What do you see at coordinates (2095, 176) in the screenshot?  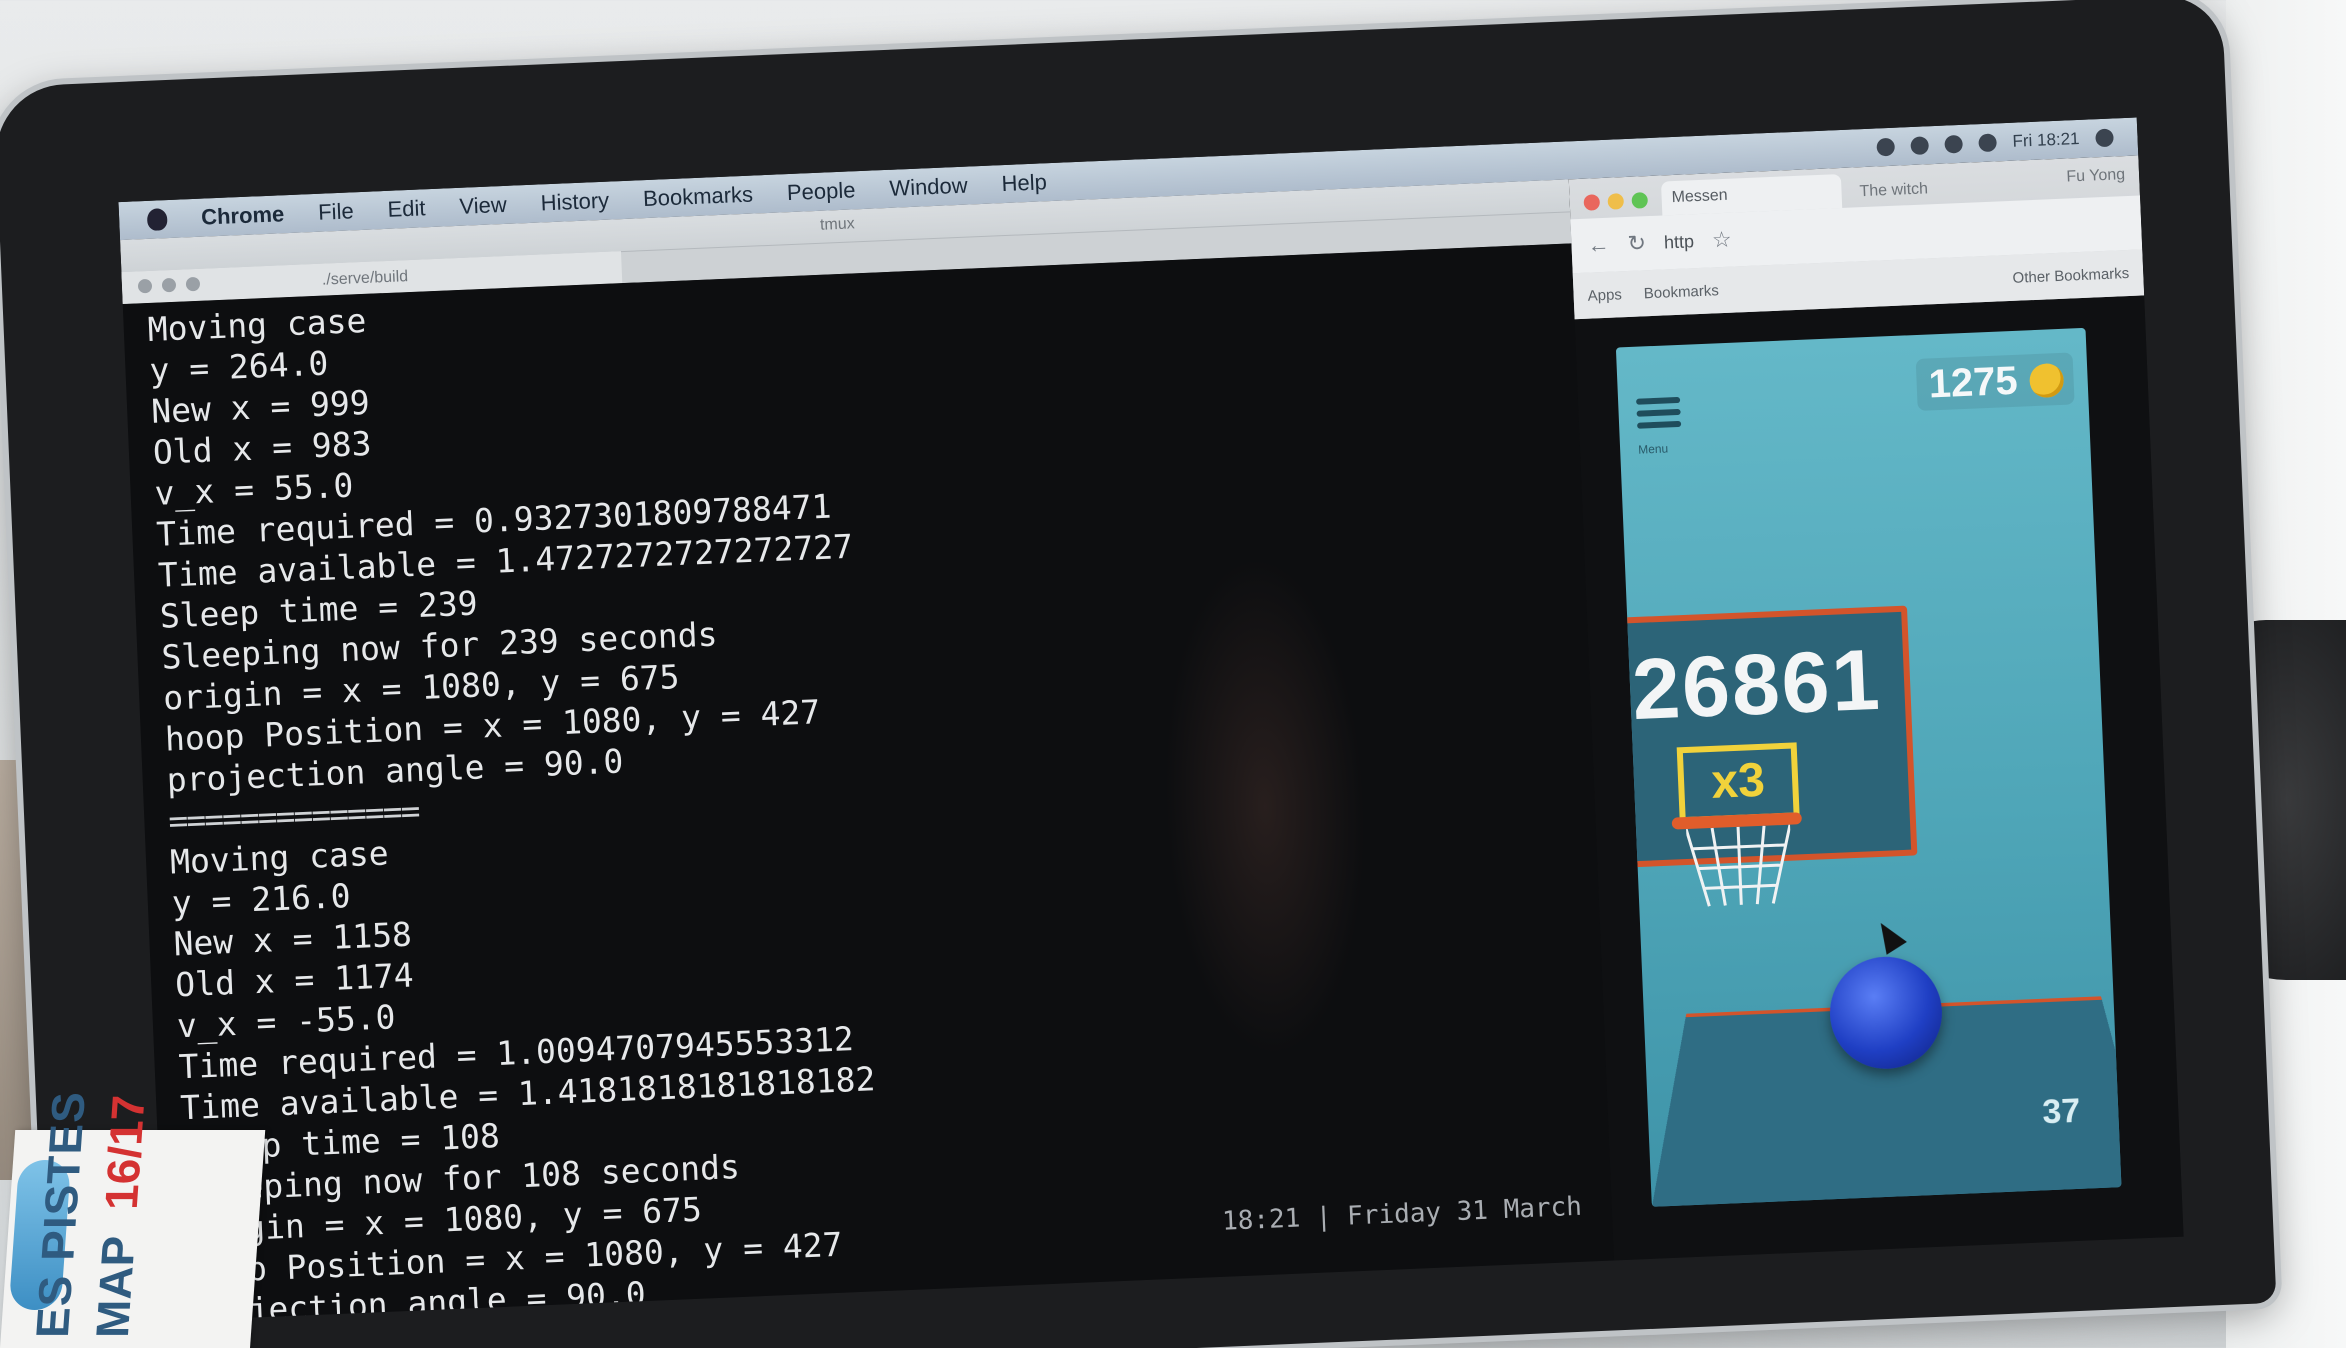 I see `profile-name: Fu Yong` at bounding box center [2095, 176].